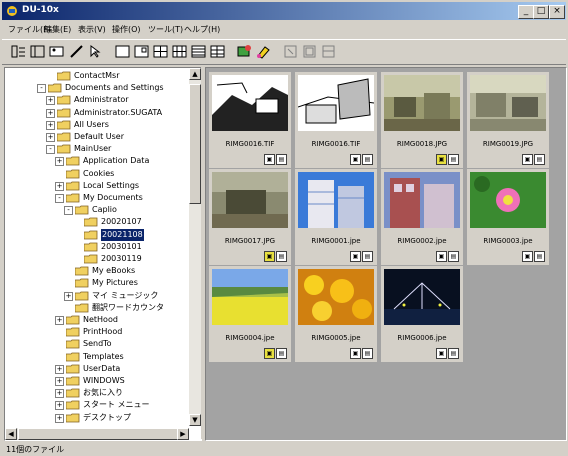 The width and height of the screenshot is (568, 456). What do you see at coordinates (198, 51) in the screenshot?
I see `list-view-icon` at bounding box center [198, 51].